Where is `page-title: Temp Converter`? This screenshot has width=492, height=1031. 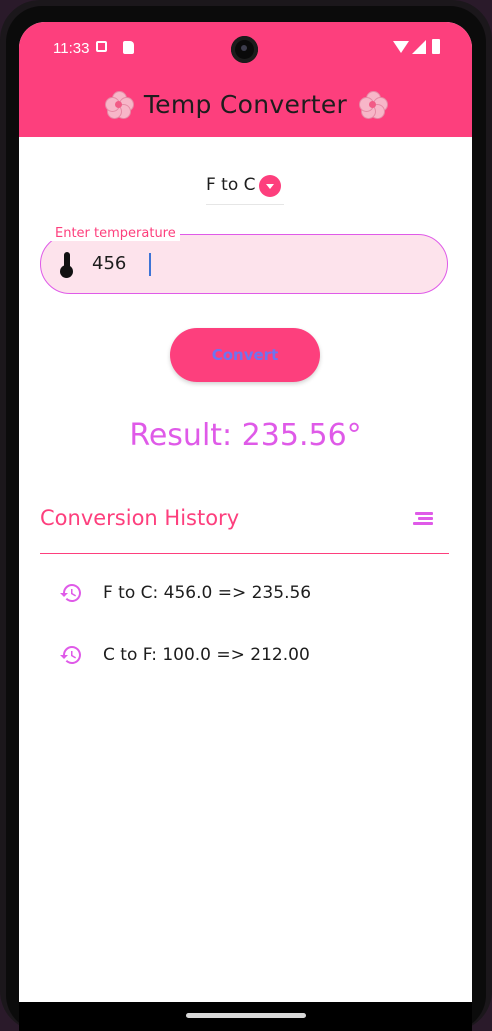 page-title: Temp Converter is located at coordinates (245, 104).